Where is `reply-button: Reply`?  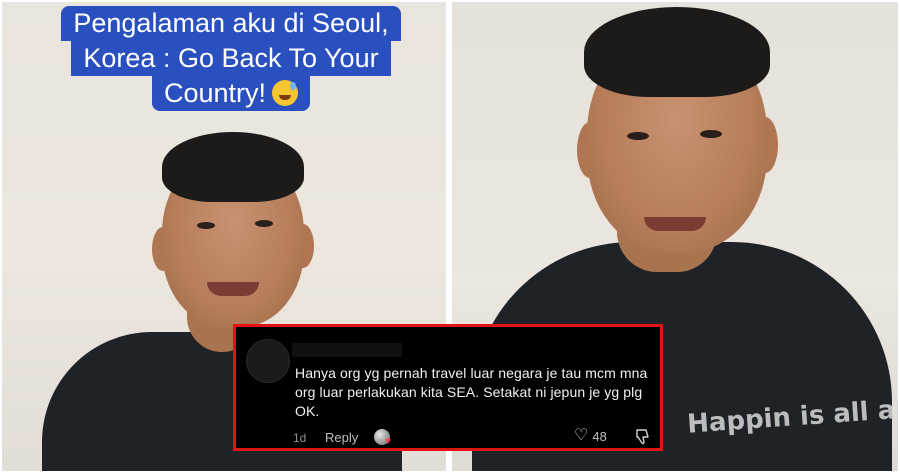 reply-button: Reply is located at coordinates (341, 437).